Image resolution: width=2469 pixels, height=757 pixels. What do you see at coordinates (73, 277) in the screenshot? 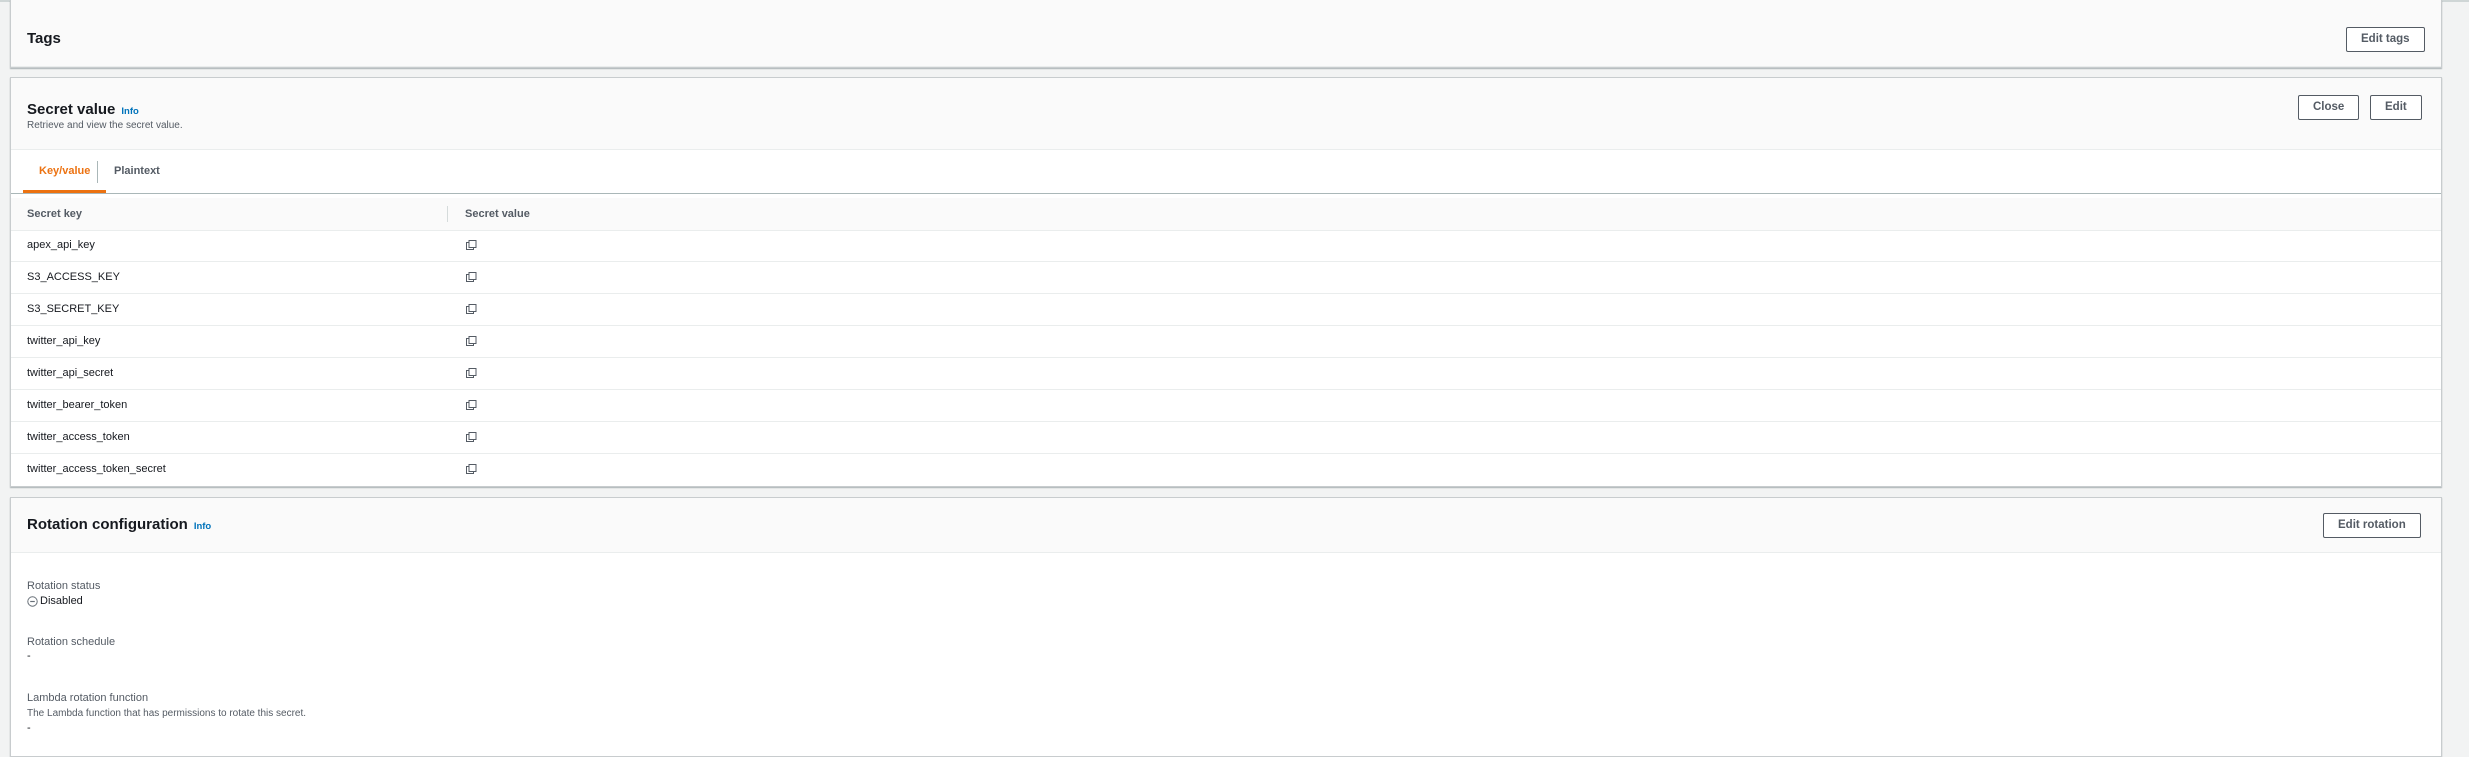
I see `secret-key-cell: S3_ACCESS_KEY` at bounding box center [73, 277].